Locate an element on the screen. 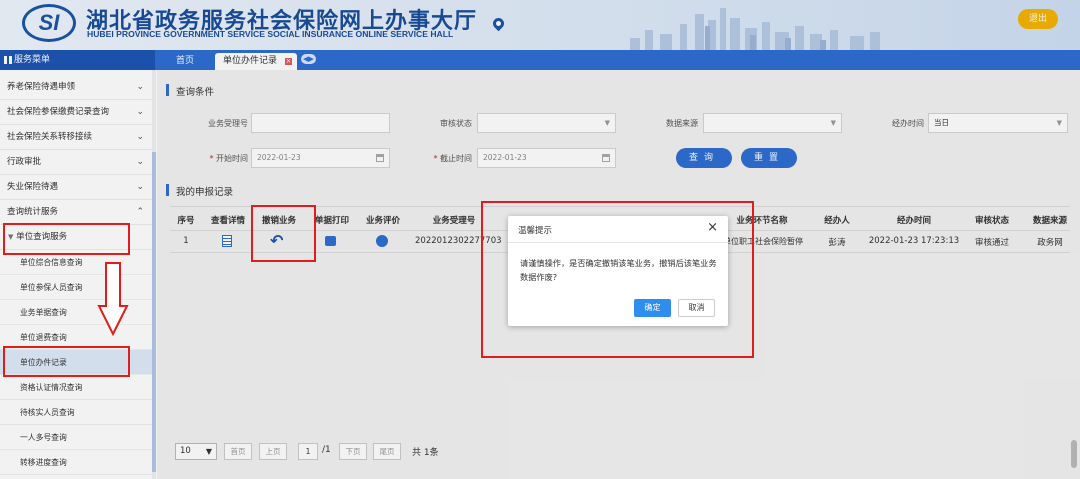 The image size is (1080, 479). sidebar-item-pension: 养老保险待遇申领 ⌄ is located at coordinates (76, 87).